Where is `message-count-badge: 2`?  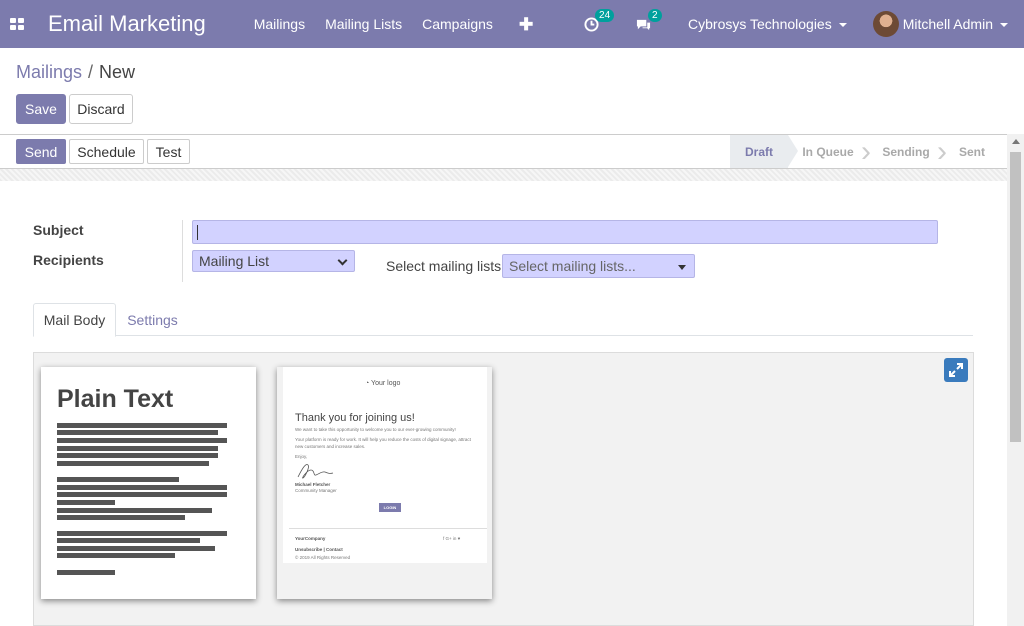
message-count-badge: 2 is located at coordinates (655, 15).